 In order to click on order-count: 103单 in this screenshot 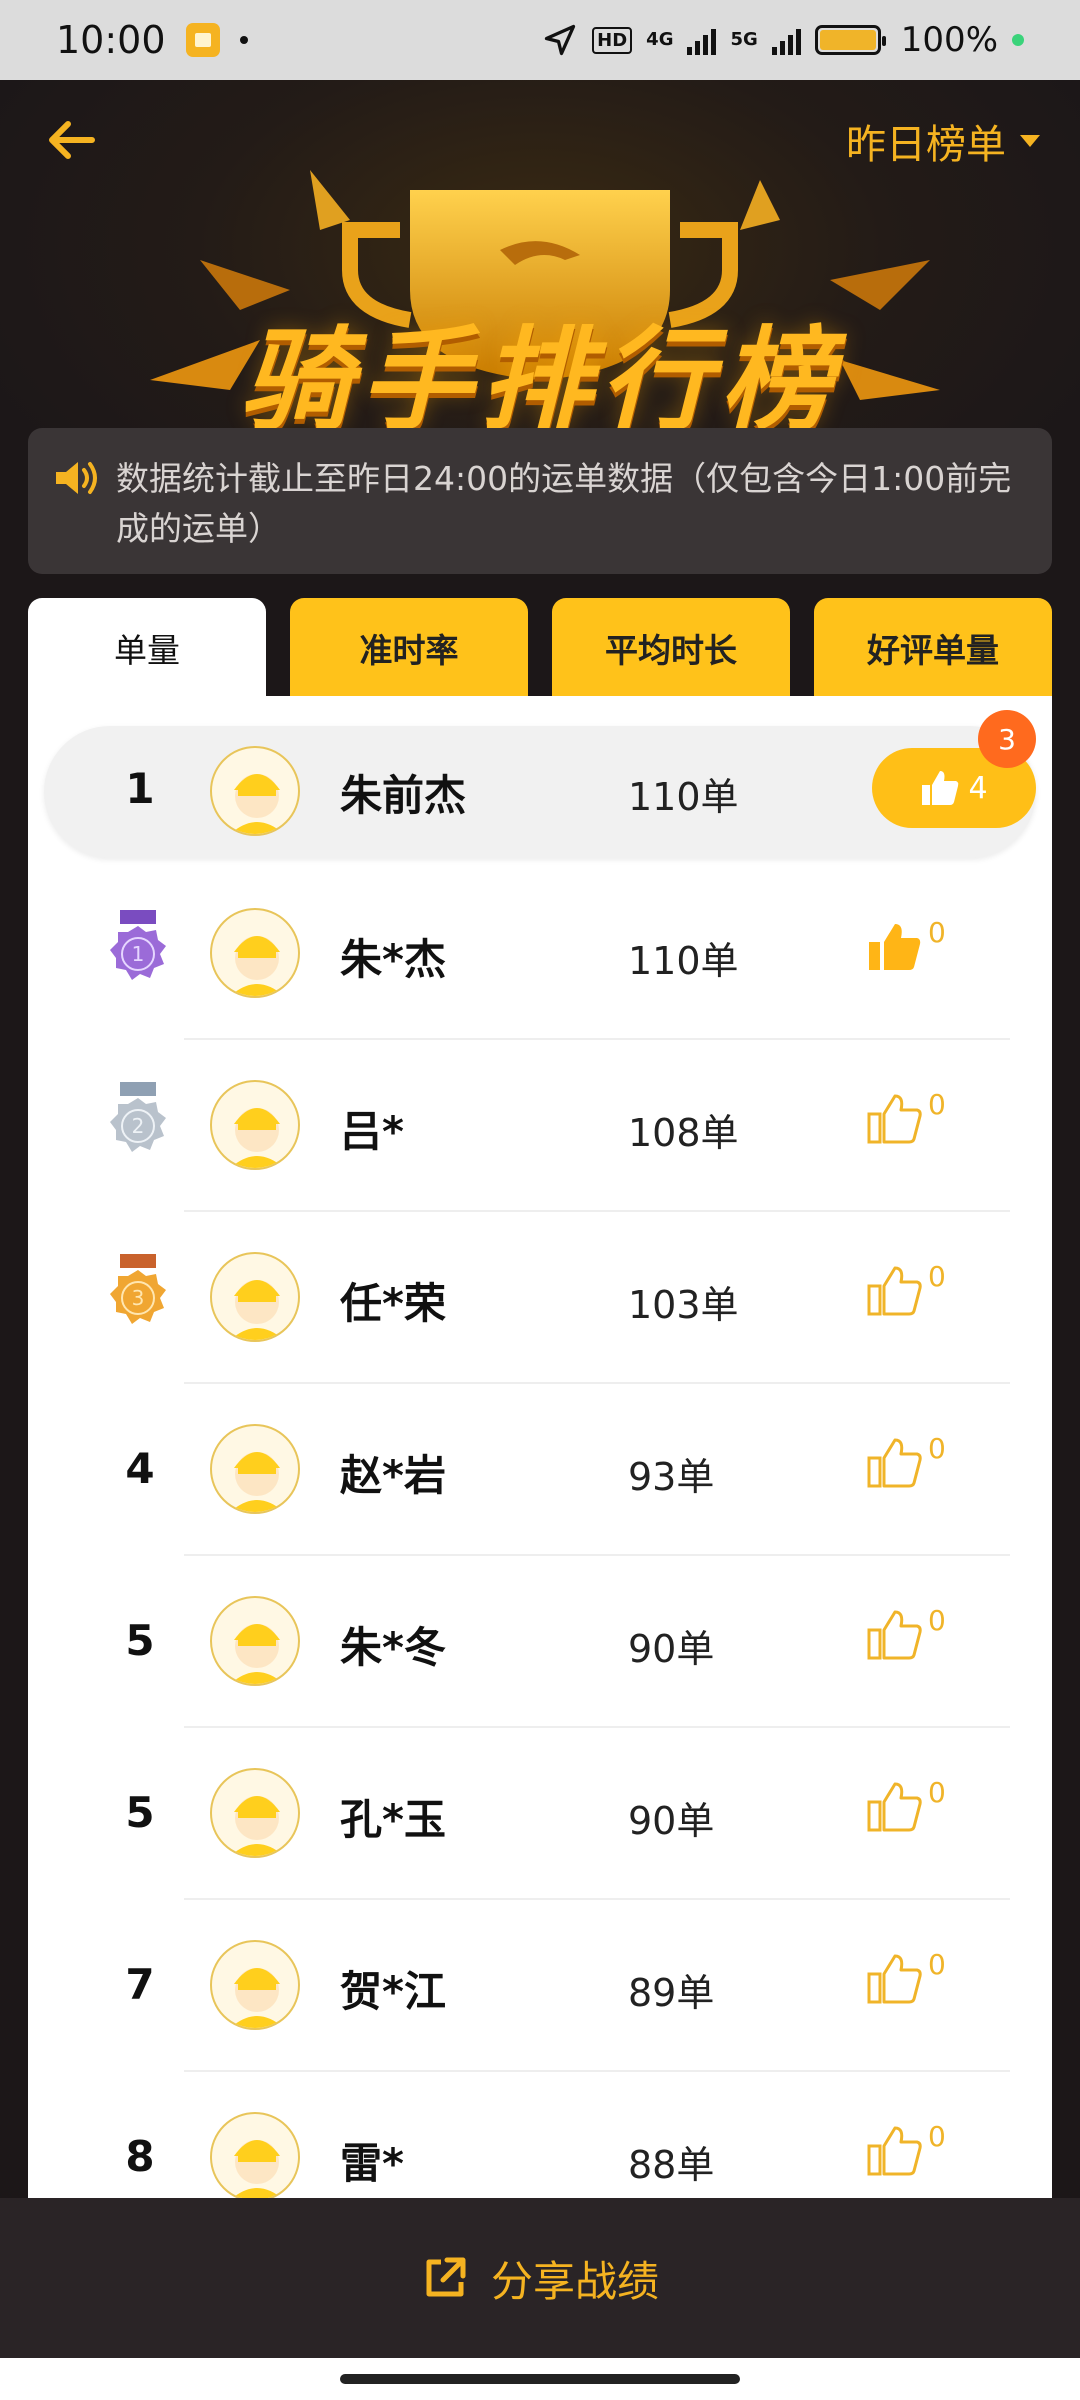, I will do `click(683, 1305)`.